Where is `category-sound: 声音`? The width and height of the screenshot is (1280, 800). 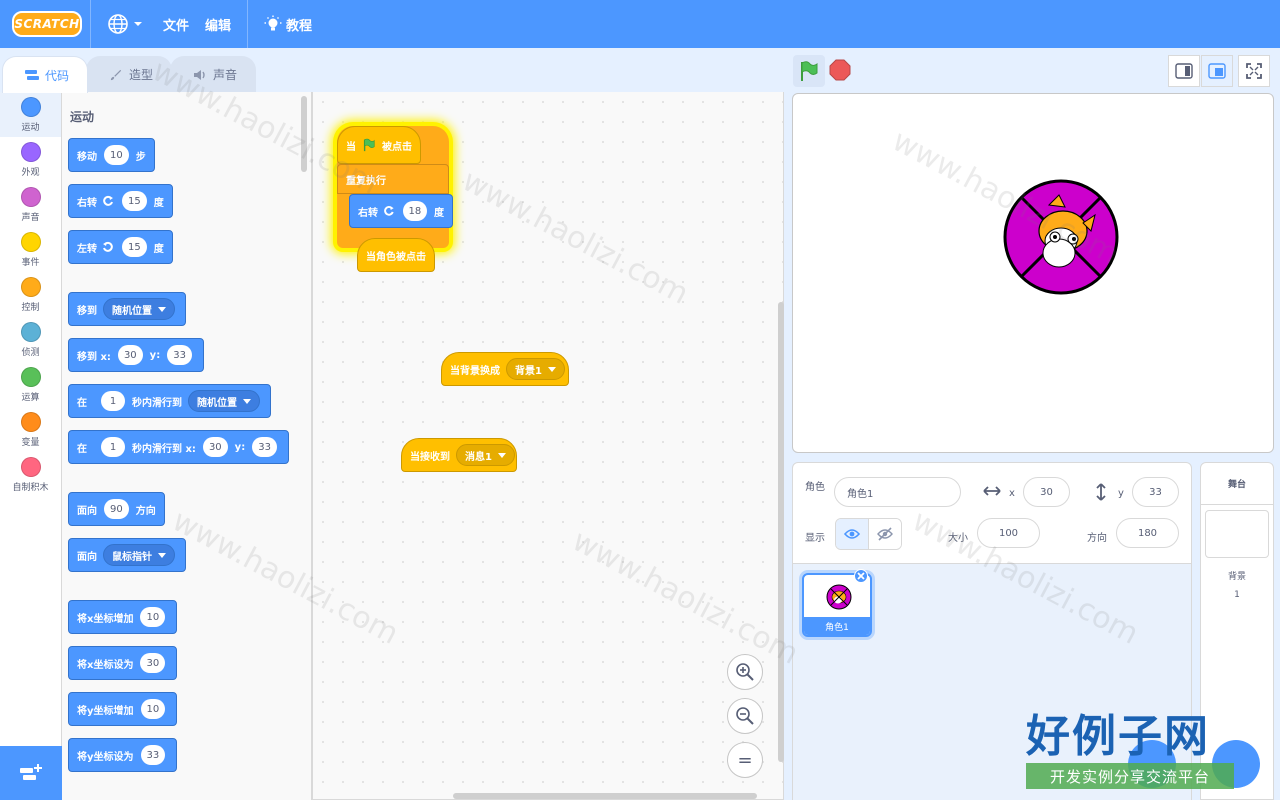
category-sound: 声音 is located at coordinates (30, 204).